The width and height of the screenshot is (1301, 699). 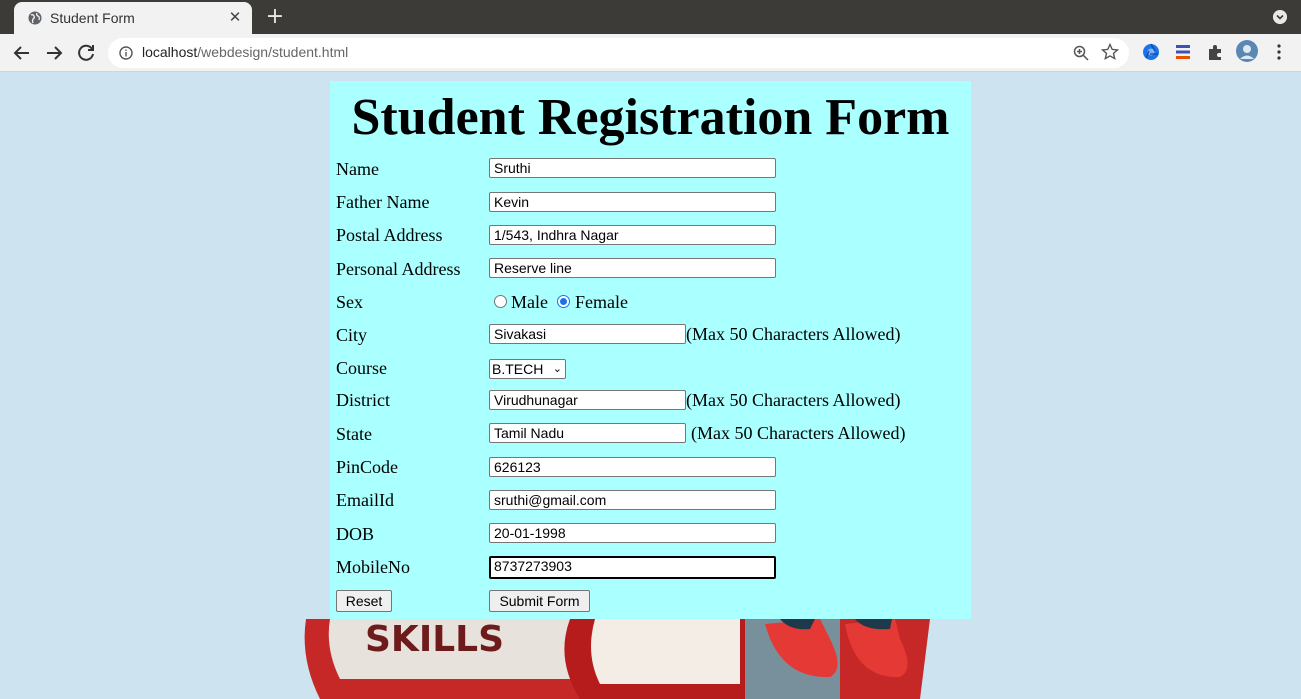 What do you see at coordinates (434, 639) in the screenshot?
I see `skills-text: SKILLS` at bounding box center [434, 639].